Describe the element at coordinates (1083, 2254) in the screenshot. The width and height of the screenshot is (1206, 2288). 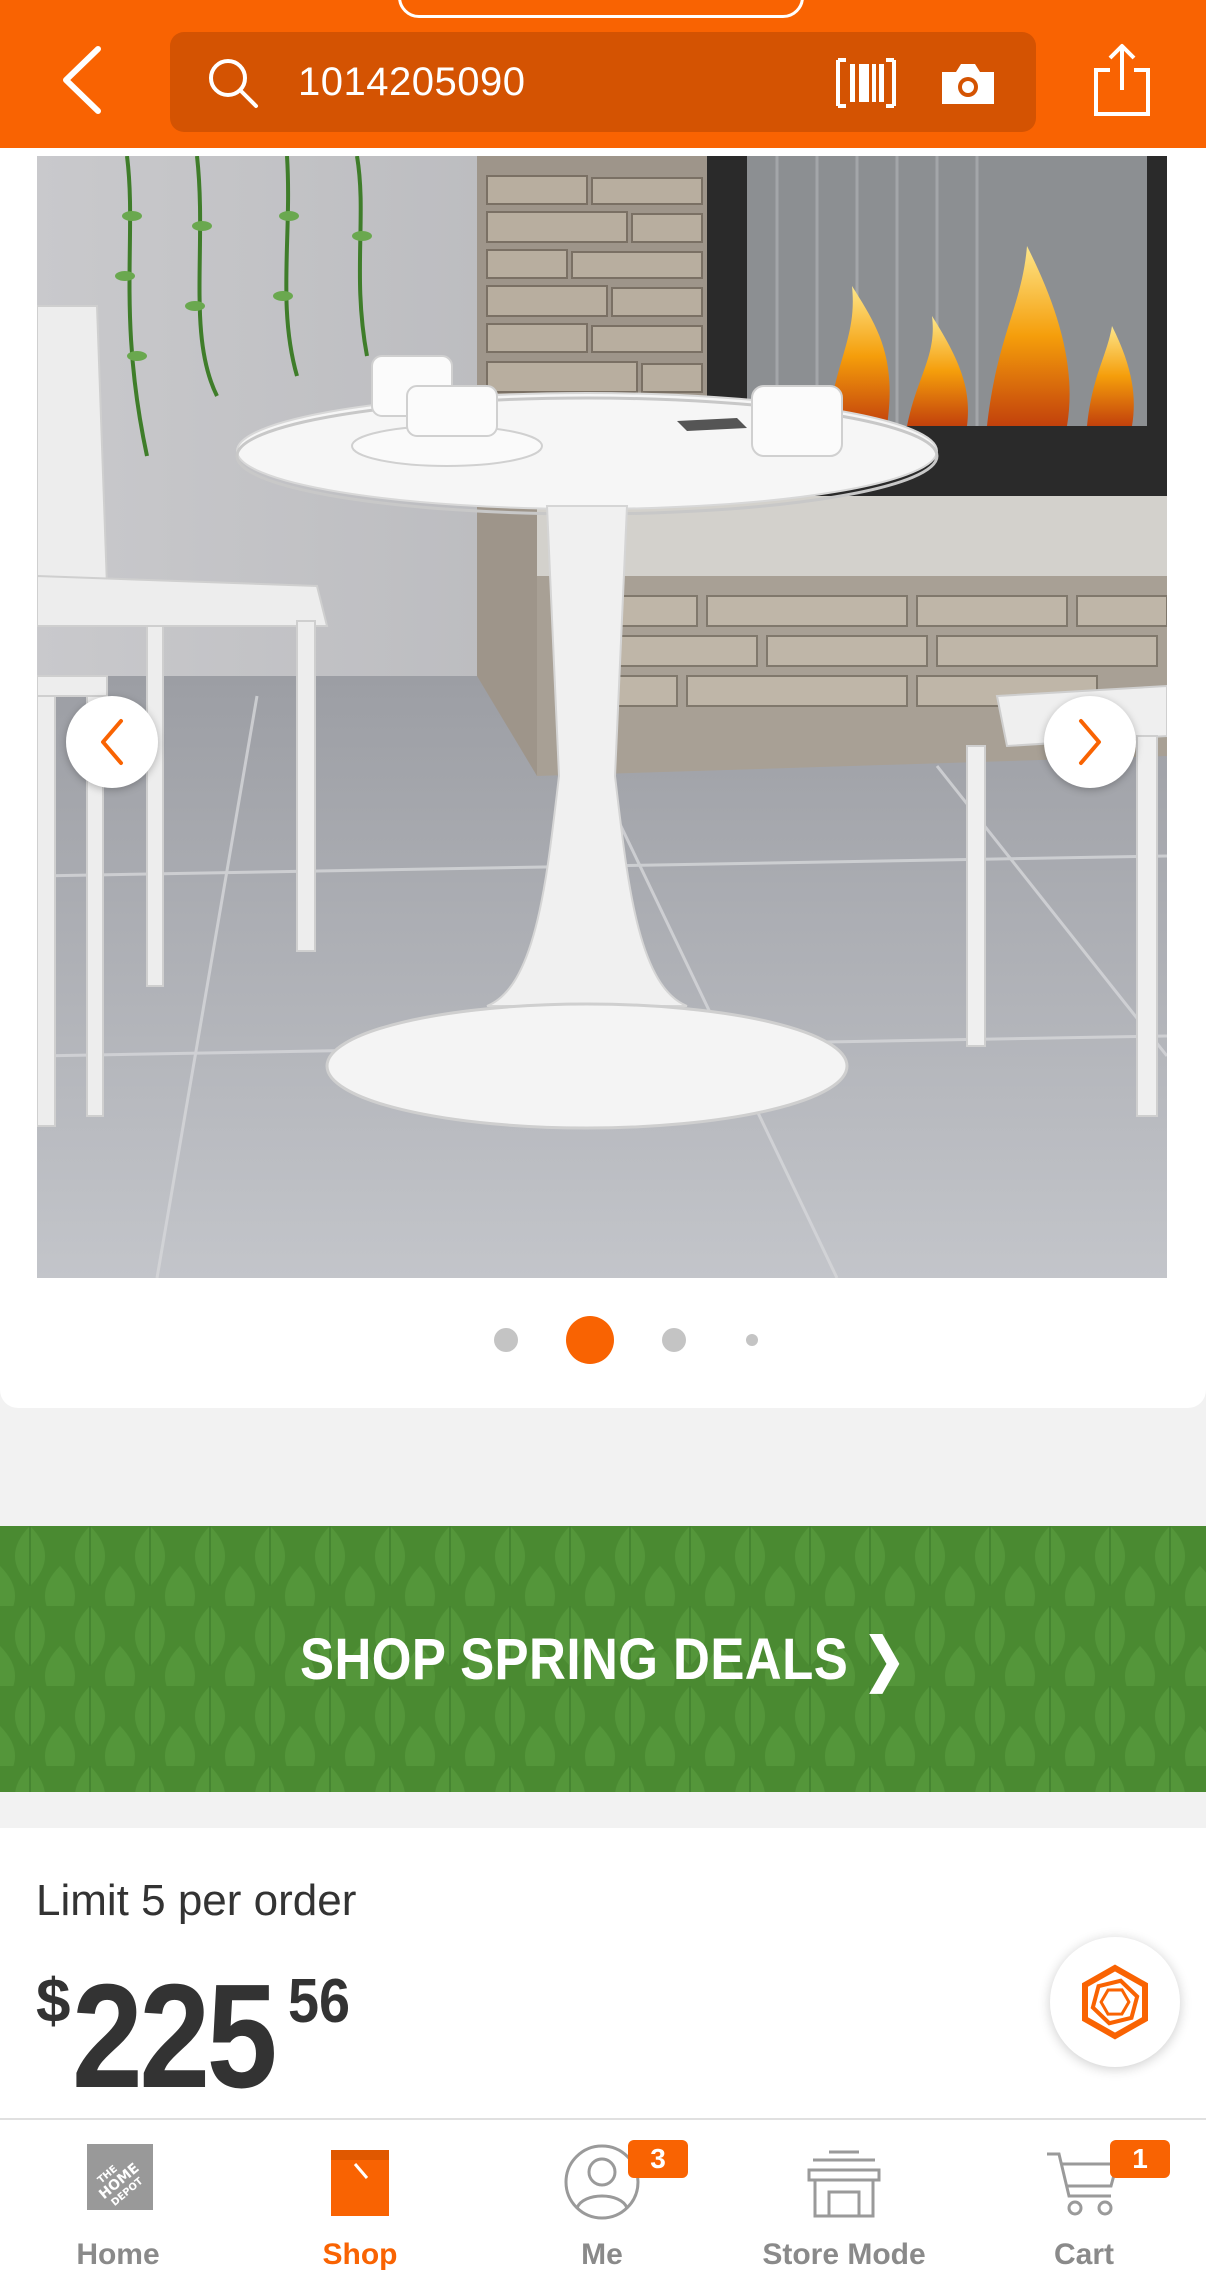
I see `tab-cart-label: Cart` at that location.